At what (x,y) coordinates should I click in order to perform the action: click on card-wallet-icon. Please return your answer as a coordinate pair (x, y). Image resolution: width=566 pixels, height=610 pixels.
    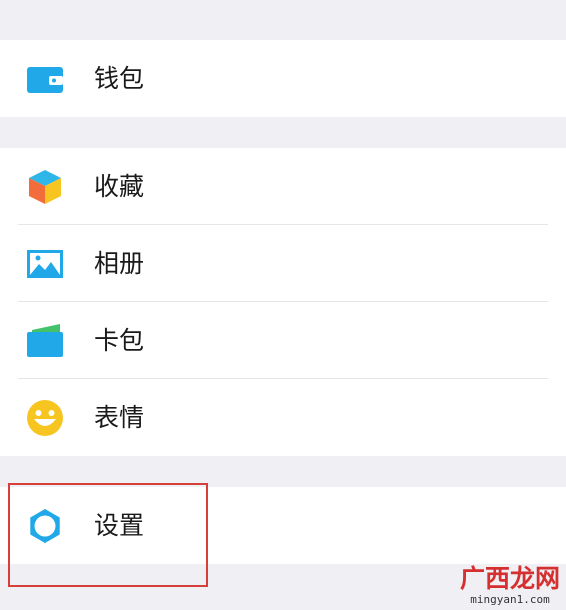
    Looking at the image, I should click on (45, 340).